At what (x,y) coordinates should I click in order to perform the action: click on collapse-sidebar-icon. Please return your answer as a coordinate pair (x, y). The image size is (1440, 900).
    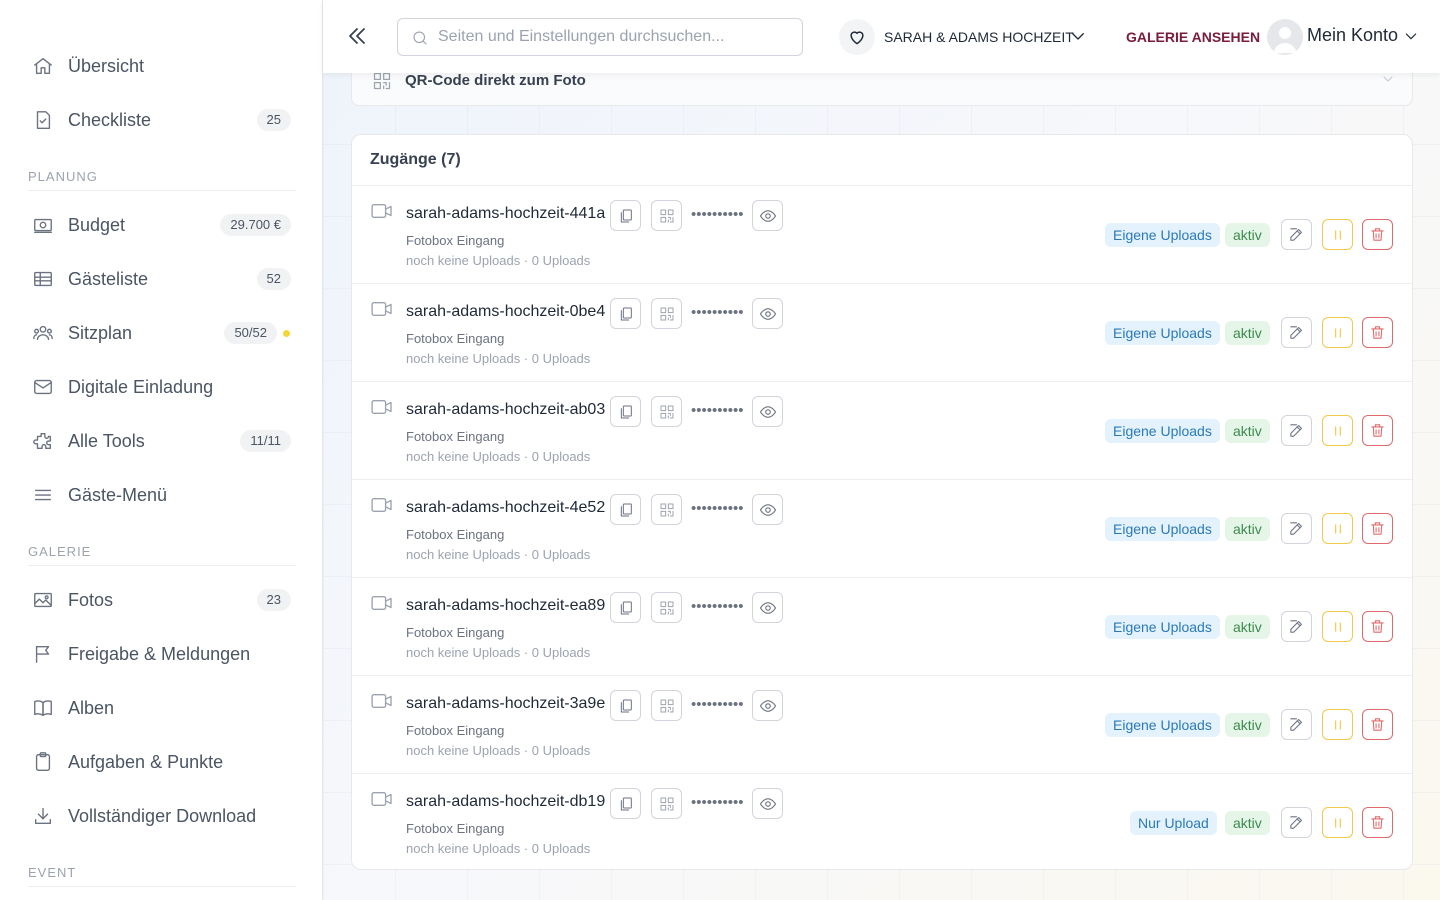
    Looking at the image, I should click on (357, 36).